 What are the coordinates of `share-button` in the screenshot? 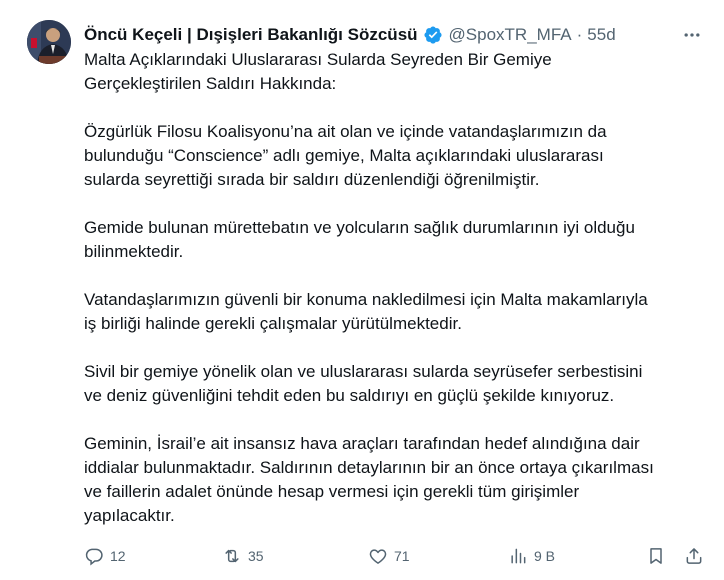 It's located at (694, 556).